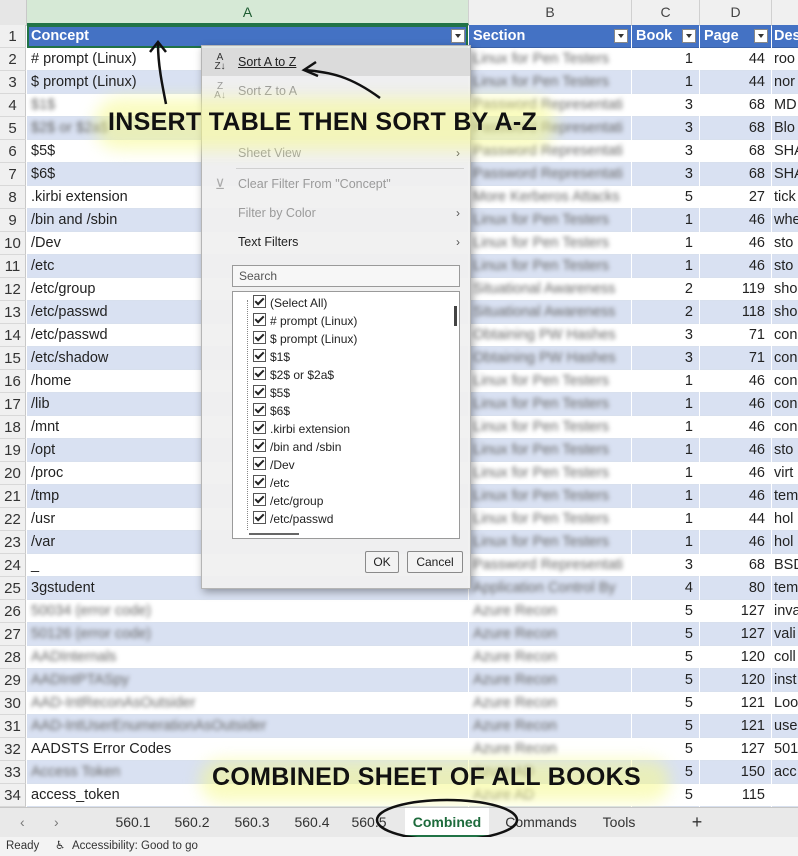 The image size is (798, 856). Describe the element at coordinates (271, 357) in the screenshot. I see `filter-value-item: $1$` at that location.